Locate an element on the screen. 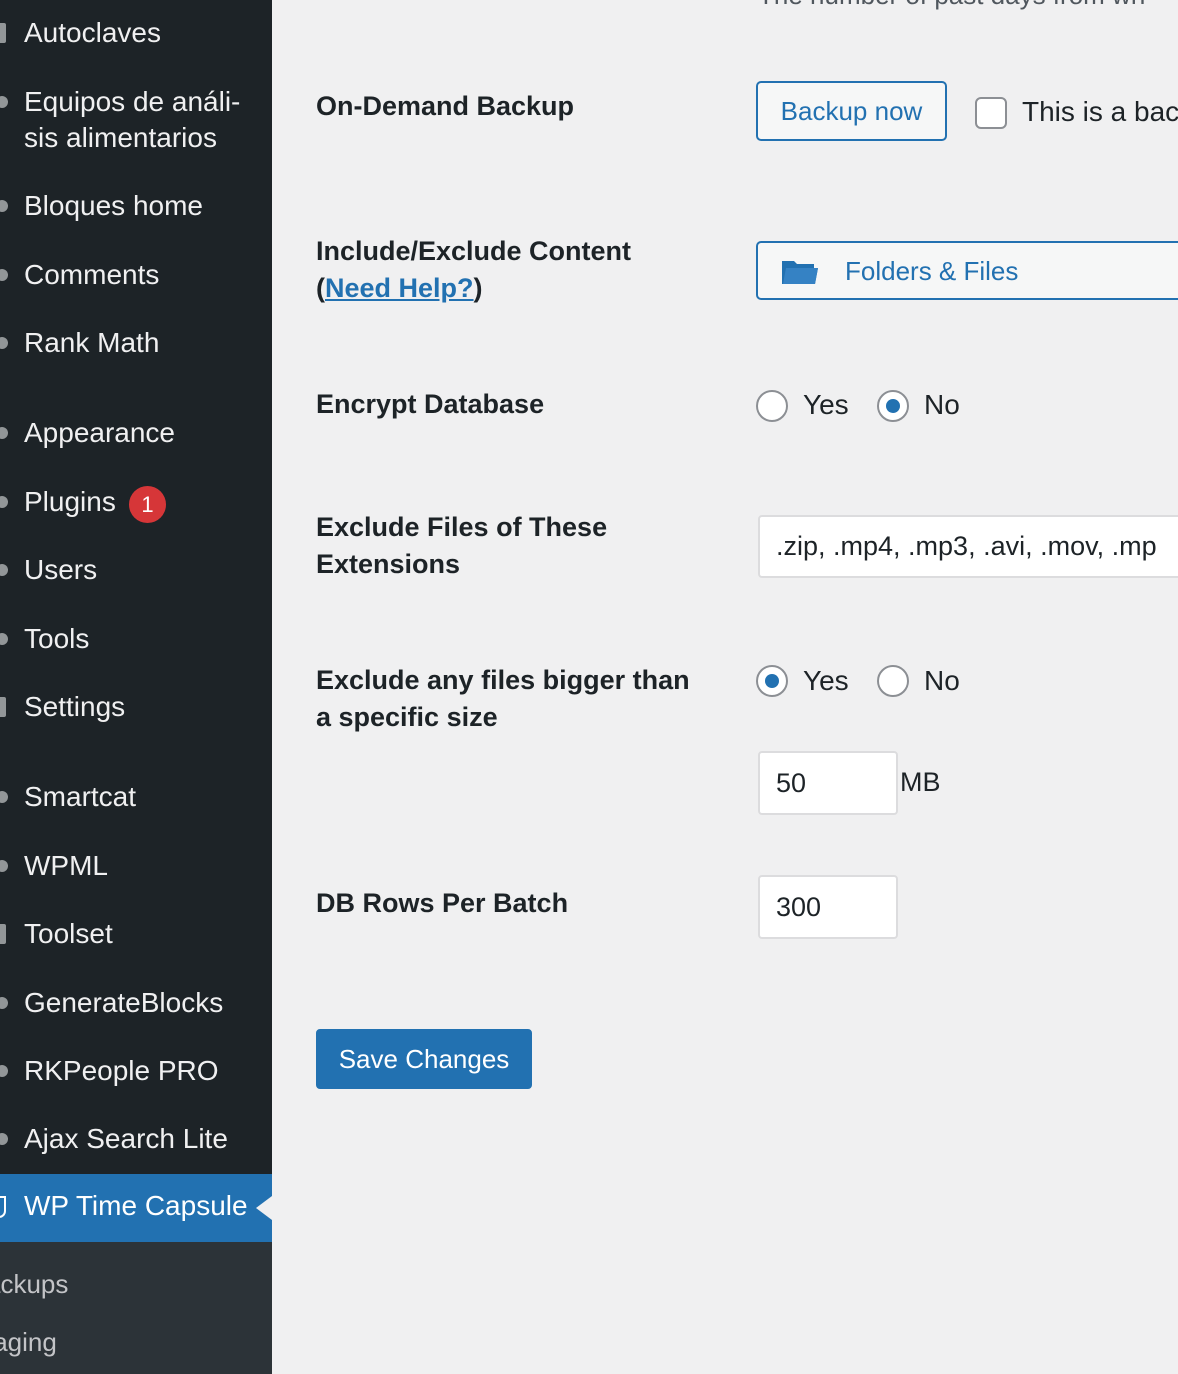 This screenshot has width=1178, height=1374. appearance-icon is located at coordinates (4, 433).